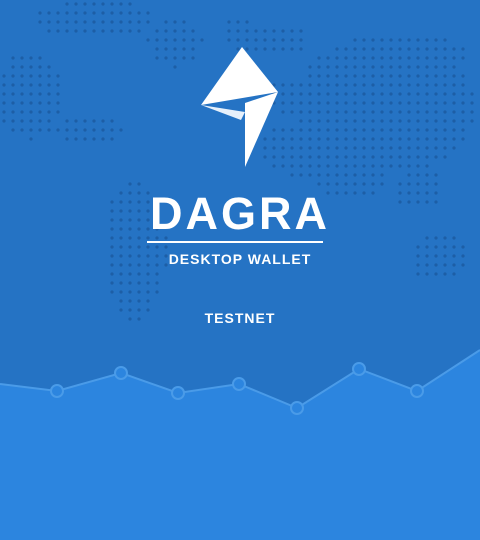 This screenshot has height=540, width=480. Describe the element at coordinates (240, 259) in the screenshot. I see `app-subtitle: DESKTOP WALLET` at that location.